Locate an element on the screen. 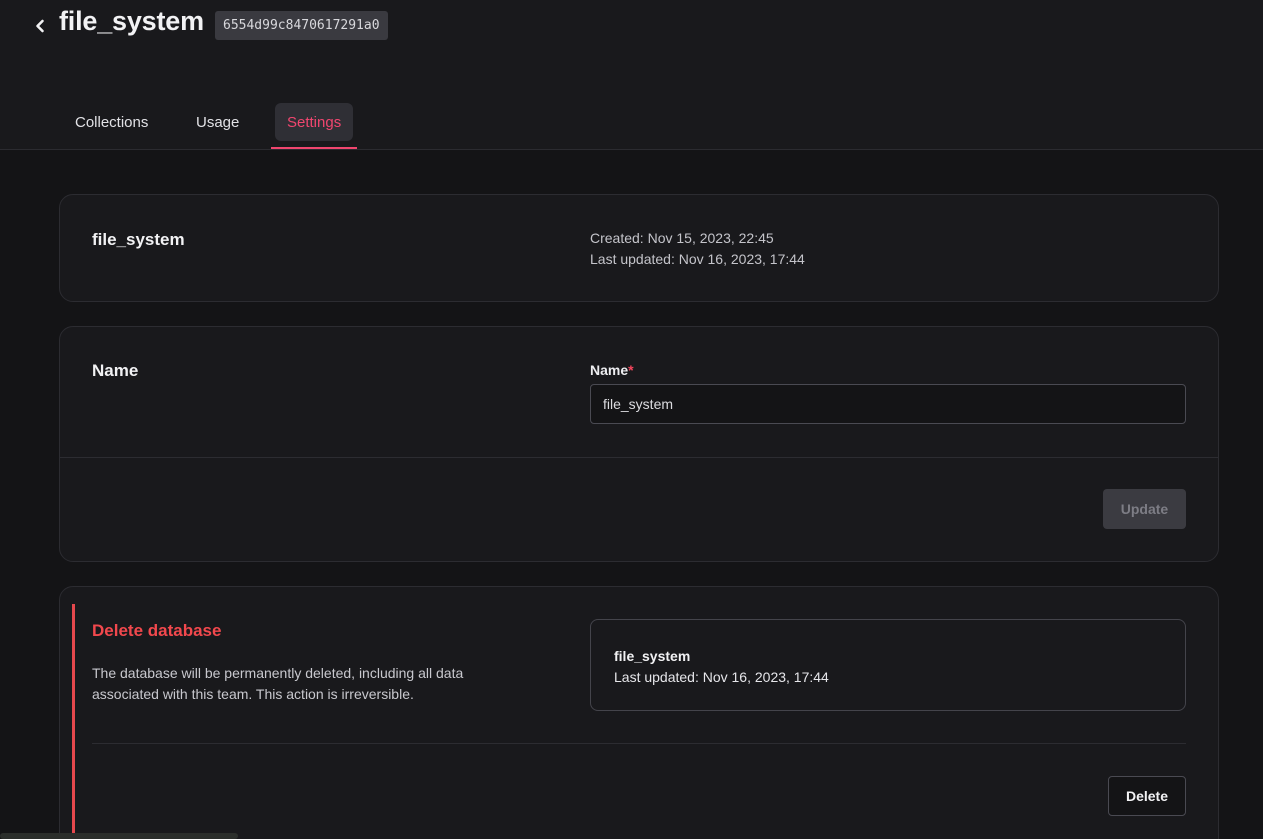 The image size is (1263, 839). overview-title: file_system is located at coordinates (138, 239).